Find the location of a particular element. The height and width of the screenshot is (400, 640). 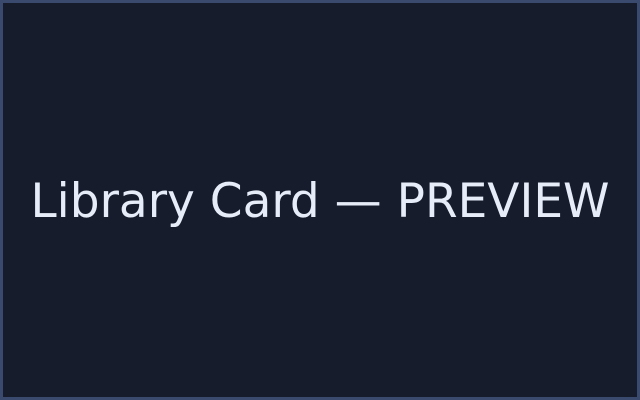

preview-title: Library Card — PREVIEW is located at coordinates (320, 201).